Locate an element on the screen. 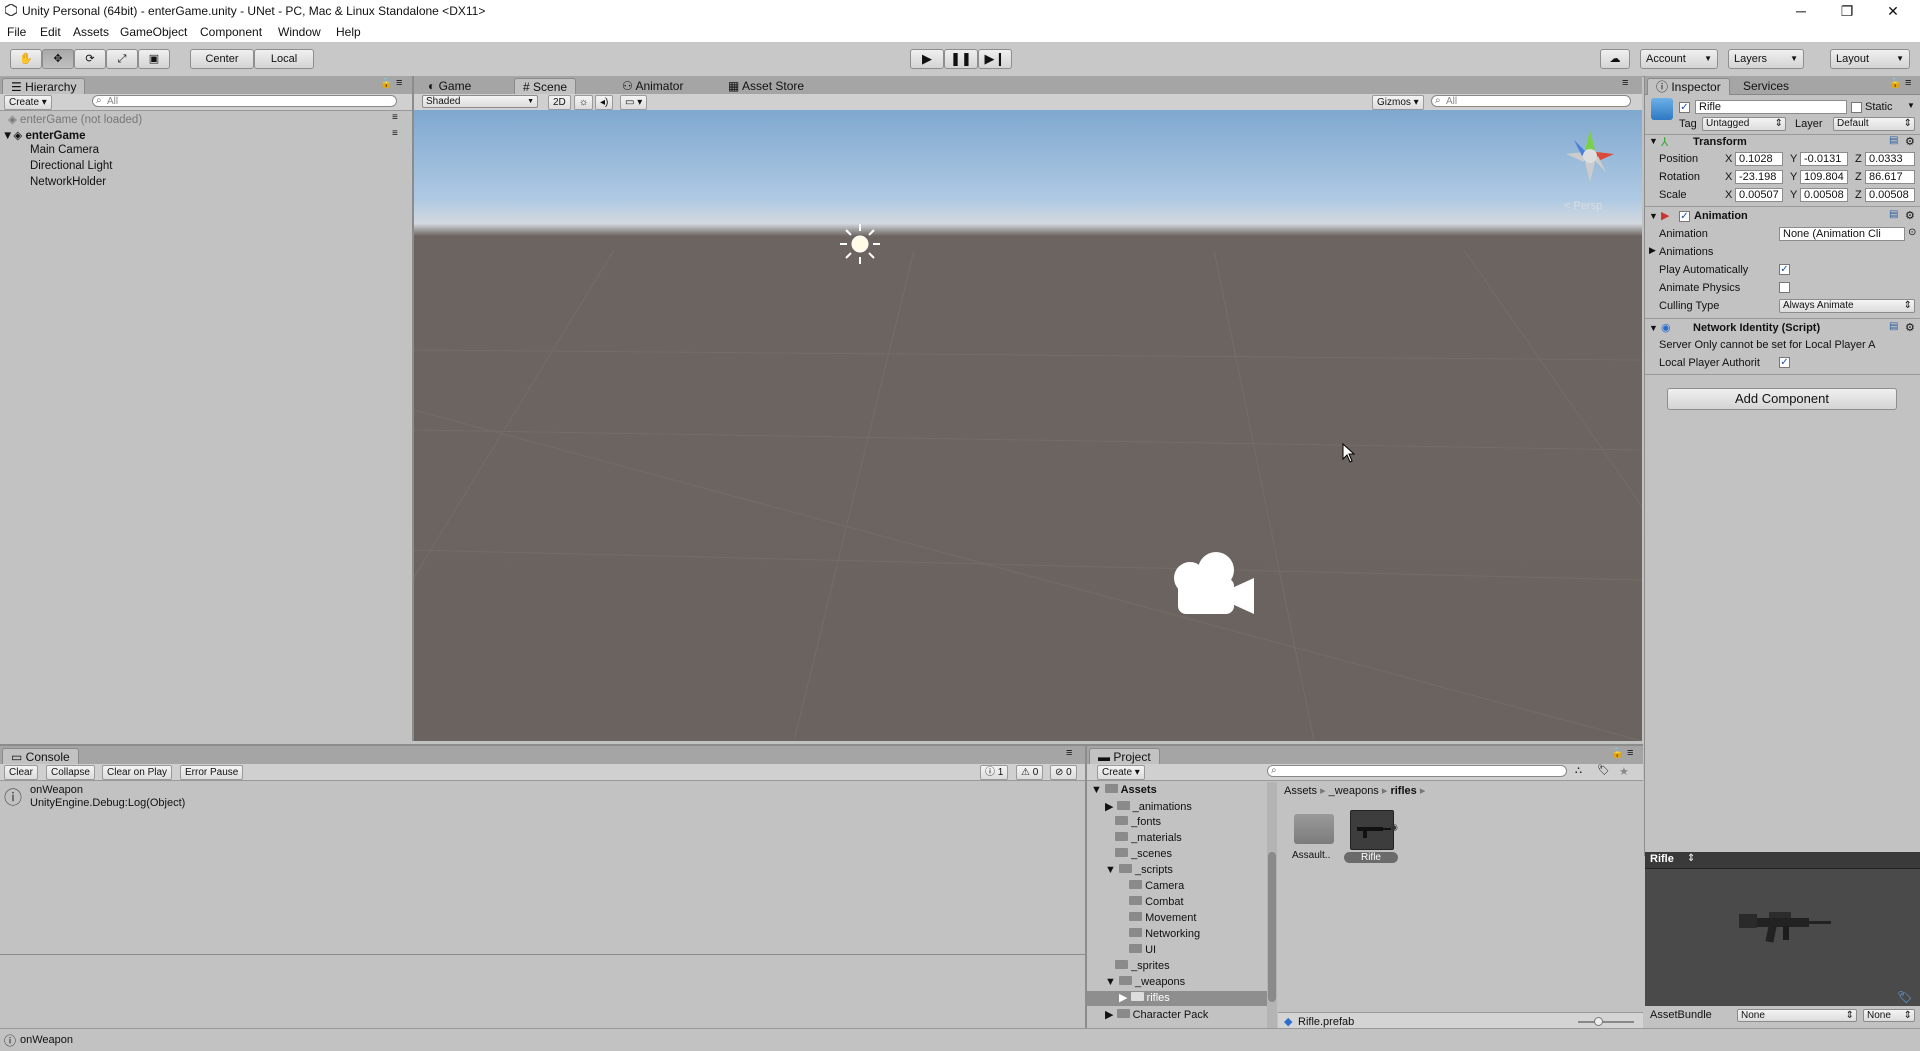 Image resolution: width=1920 pixels, height=1051 pixels. tab-console: ▭ Console is located at coordinates (40, 756).